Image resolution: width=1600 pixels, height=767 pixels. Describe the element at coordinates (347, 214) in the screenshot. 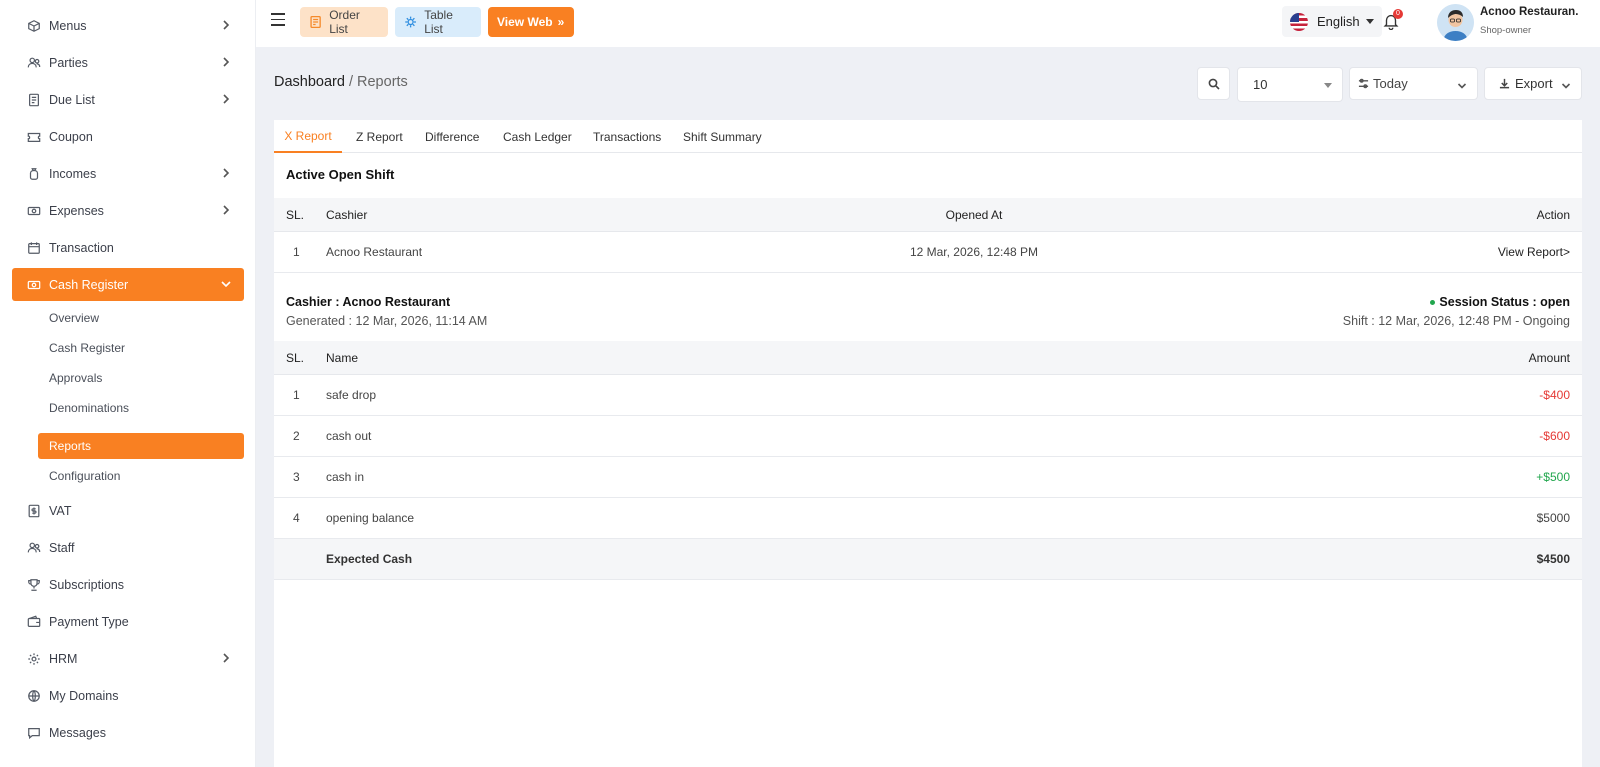

I see `column-header: Cashier` at that location.